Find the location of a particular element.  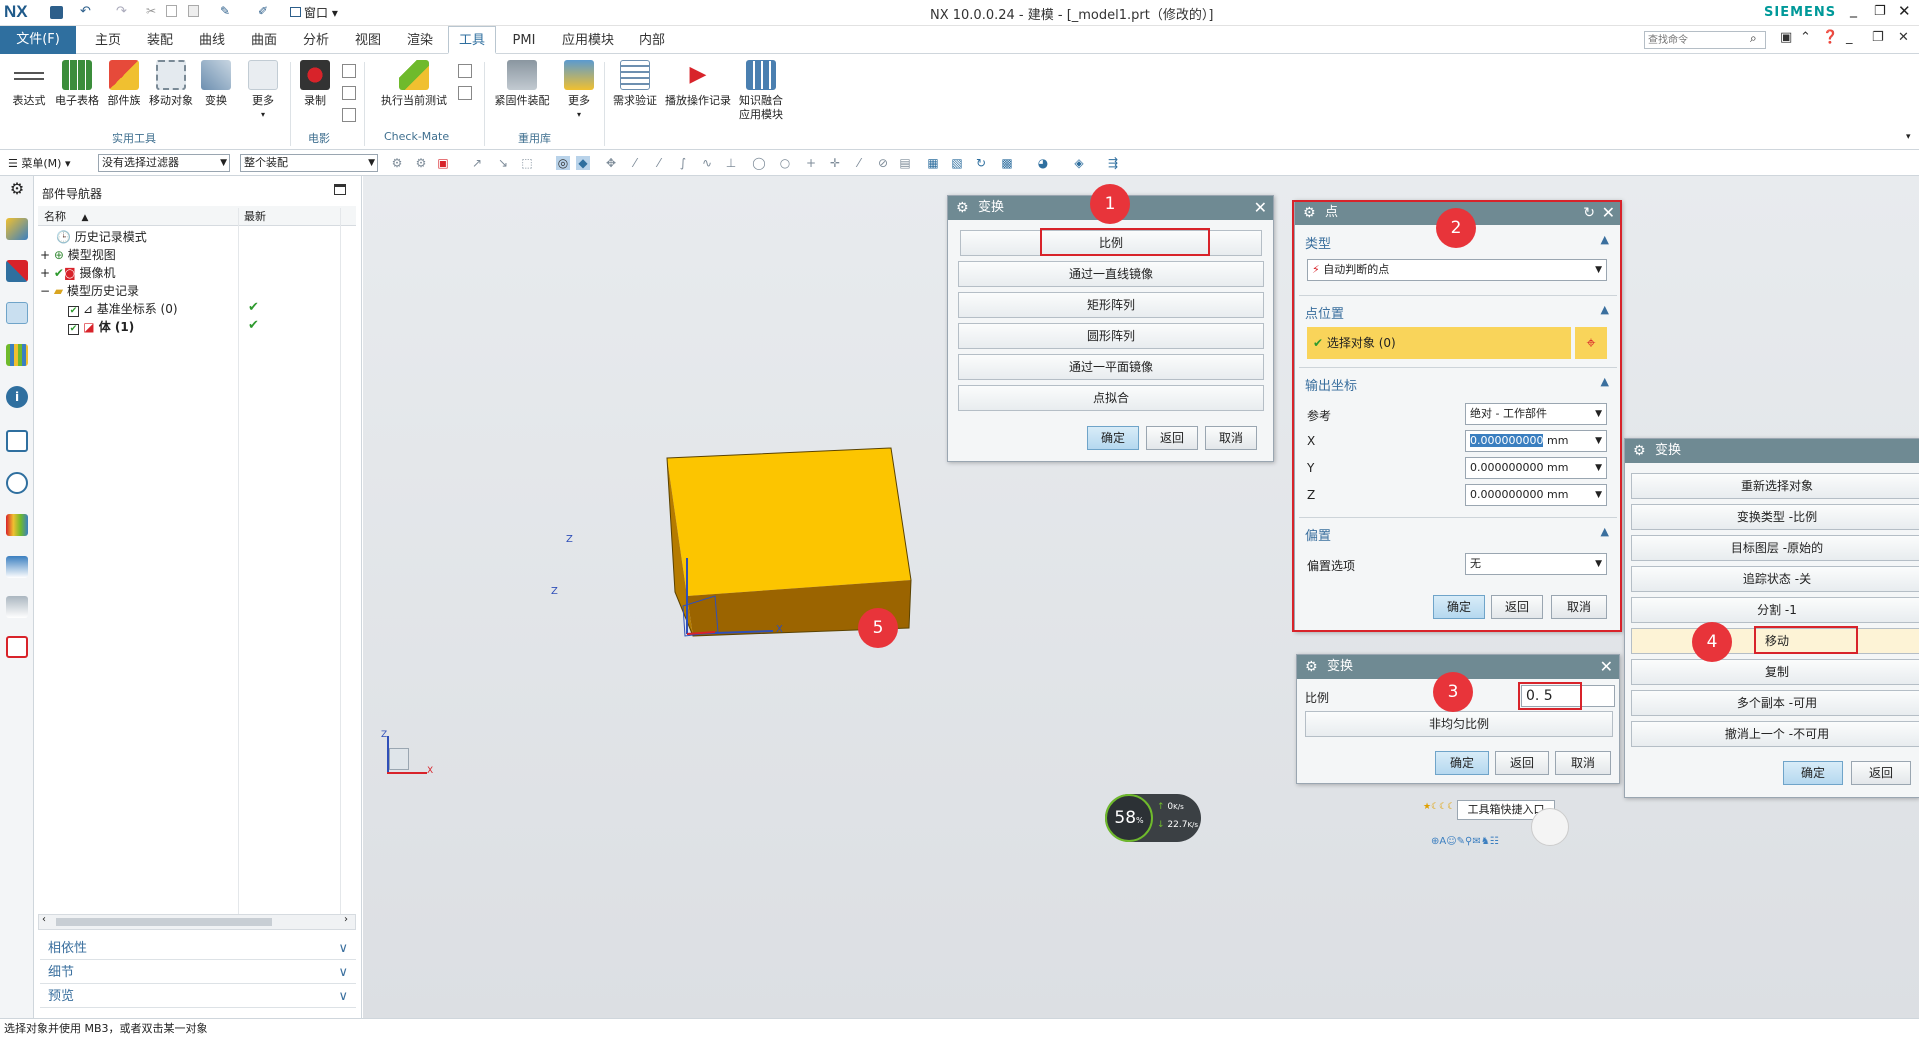

tree-row-body: ✔ ◪ 体 (1) is located at coordinates (101, 327).